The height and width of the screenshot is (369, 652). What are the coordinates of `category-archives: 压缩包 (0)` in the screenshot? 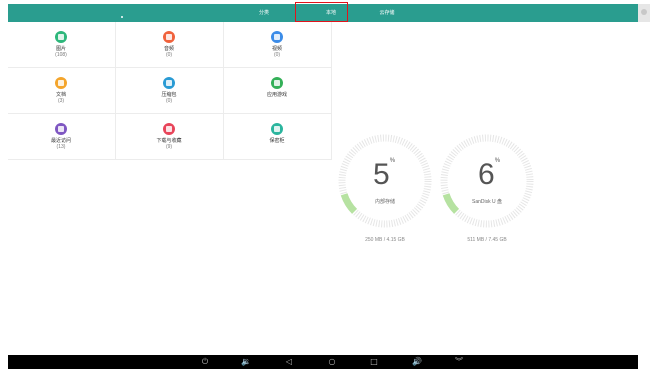 It's located at (170, 91).